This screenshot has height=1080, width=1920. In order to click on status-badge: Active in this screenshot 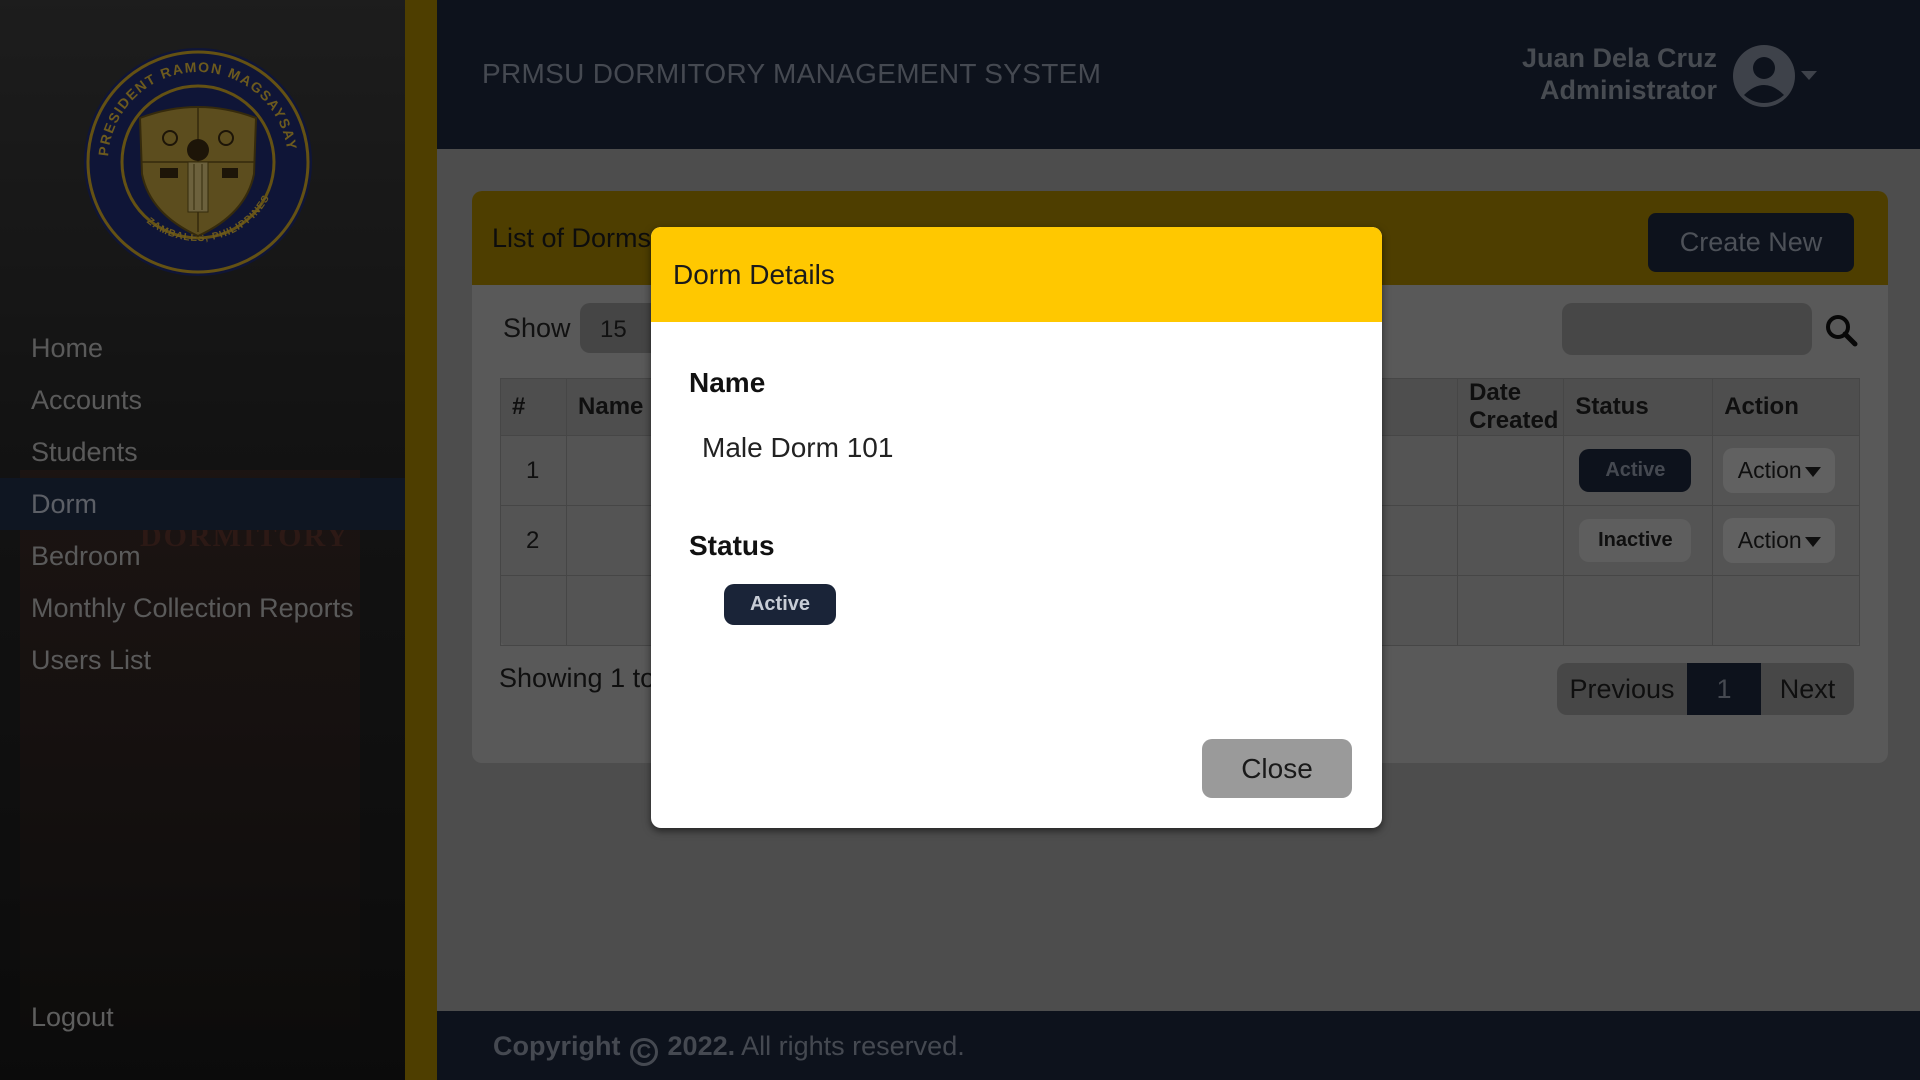, I will do `click(780, 604)`.